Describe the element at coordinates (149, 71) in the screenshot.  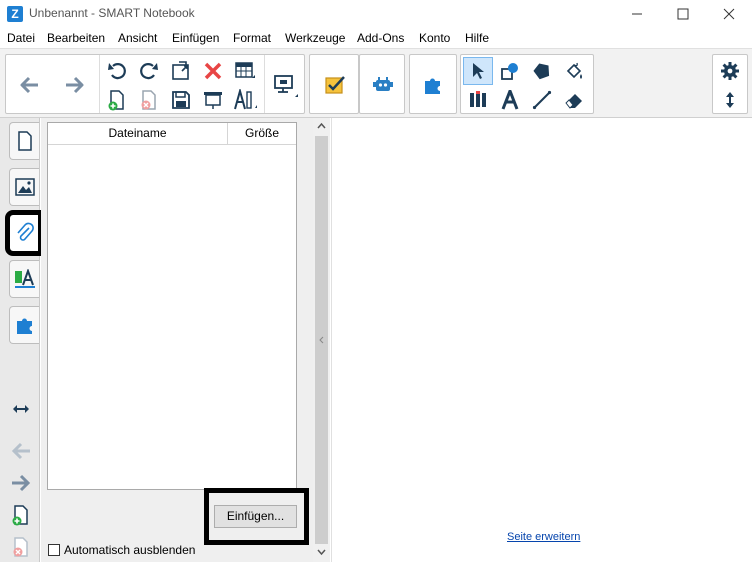
I see `redo-button` at that location.